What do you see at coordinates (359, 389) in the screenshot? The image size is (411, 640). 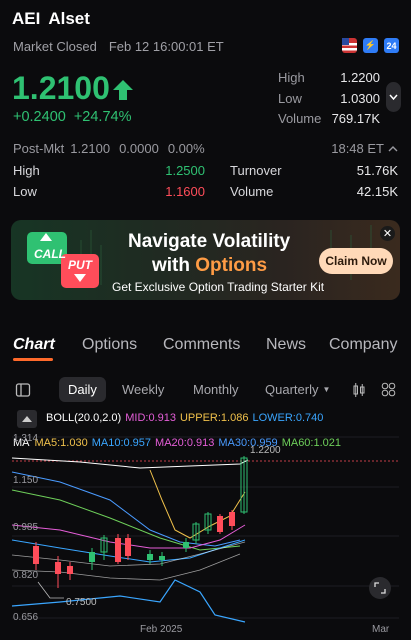 I see `candle-type-icon` at bounding box center [359, 389].